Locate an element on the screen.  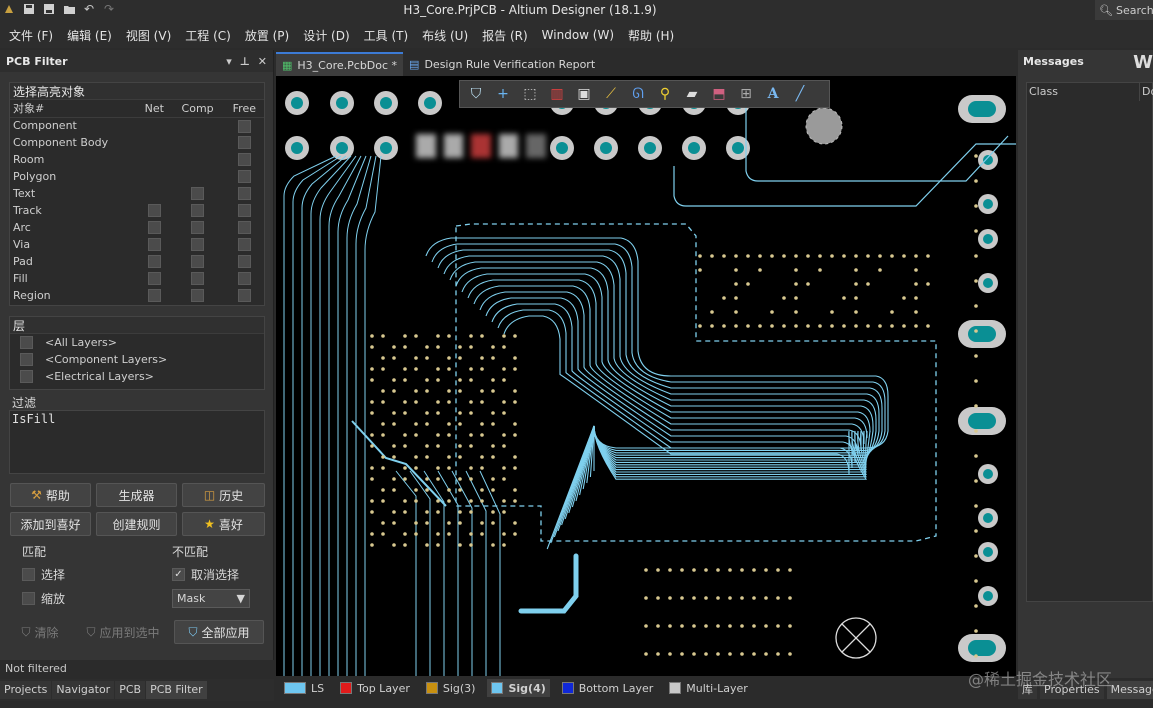
filter-icon: ⛉ is located at coordinates (476, 94).